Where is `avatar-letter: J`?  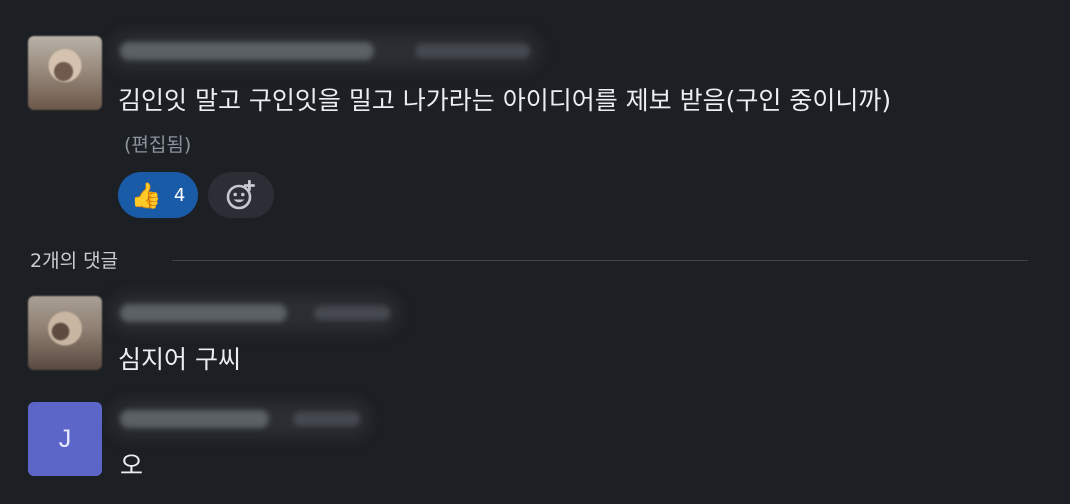
avatar-letter: J is located at coordinates (65, 438).